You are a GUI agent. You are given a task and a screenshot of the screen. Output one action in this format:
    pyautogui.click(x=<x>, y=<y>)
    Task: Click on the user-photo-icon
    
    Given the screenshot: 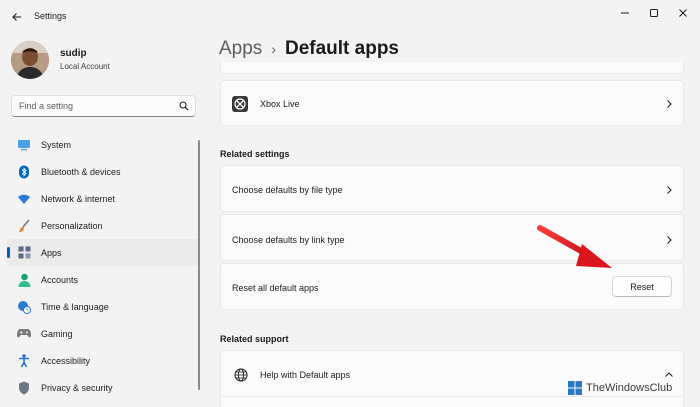 What is the action you would take?
    pyautogui.click(x=30, y=60)
    